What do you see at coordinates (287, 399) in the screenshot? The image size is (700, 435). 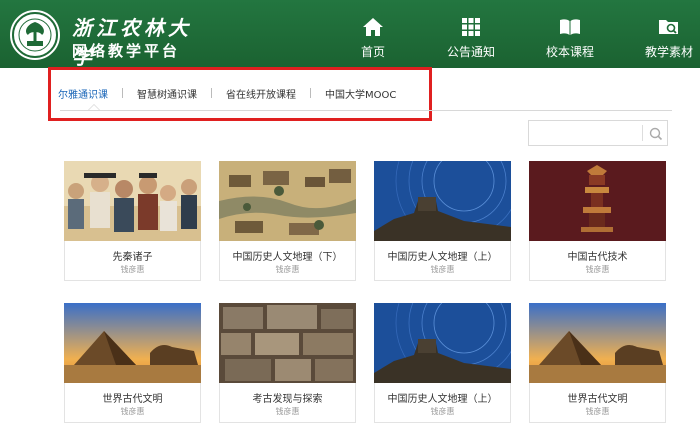 I see `course-title: 考古发现与探索` at bounding box center [287, 399].